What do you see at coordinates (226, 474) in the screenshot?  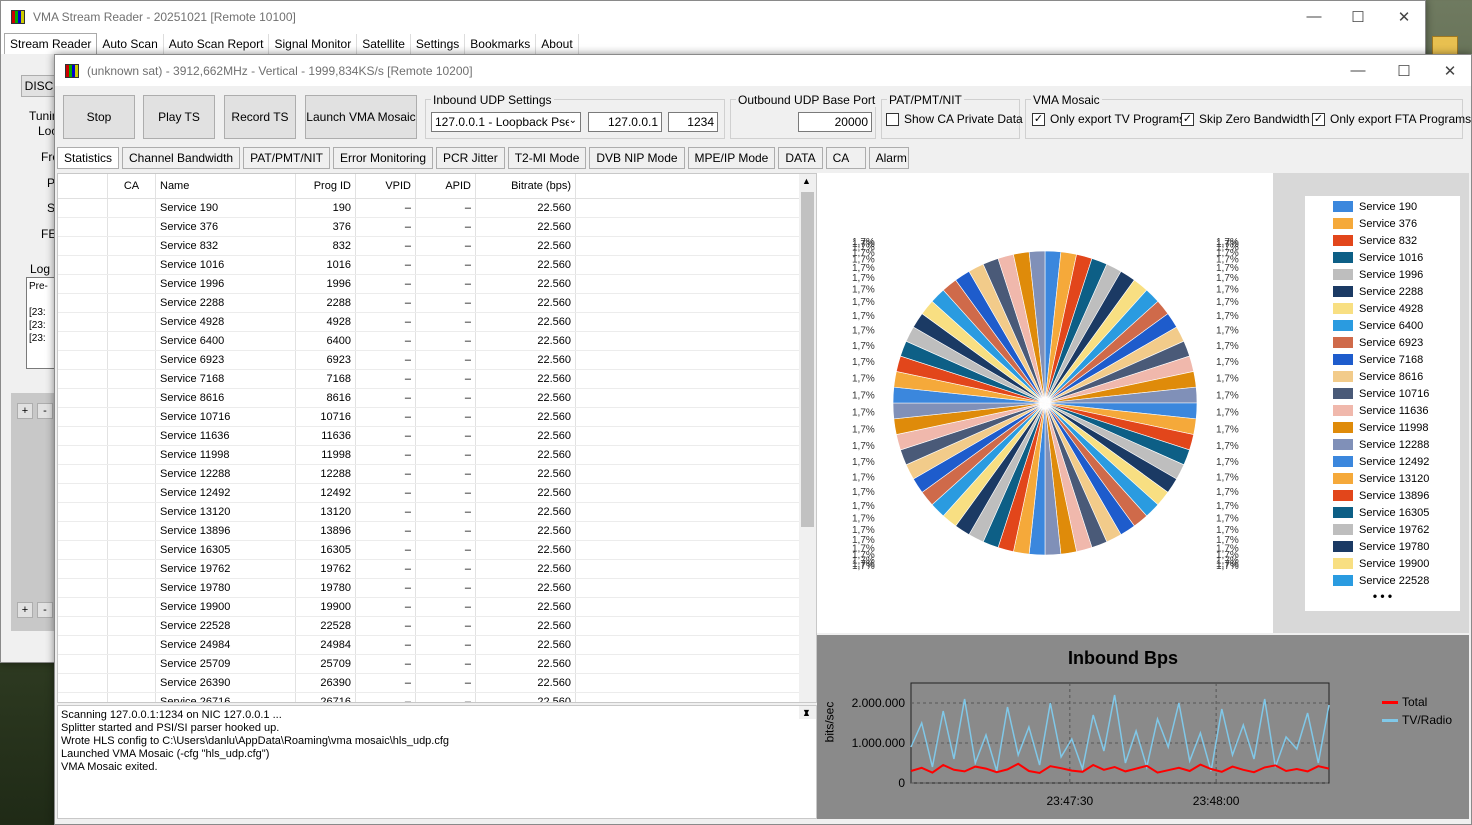 I see `row-cell-name: Service 12288` at bounding box center [226, 474].